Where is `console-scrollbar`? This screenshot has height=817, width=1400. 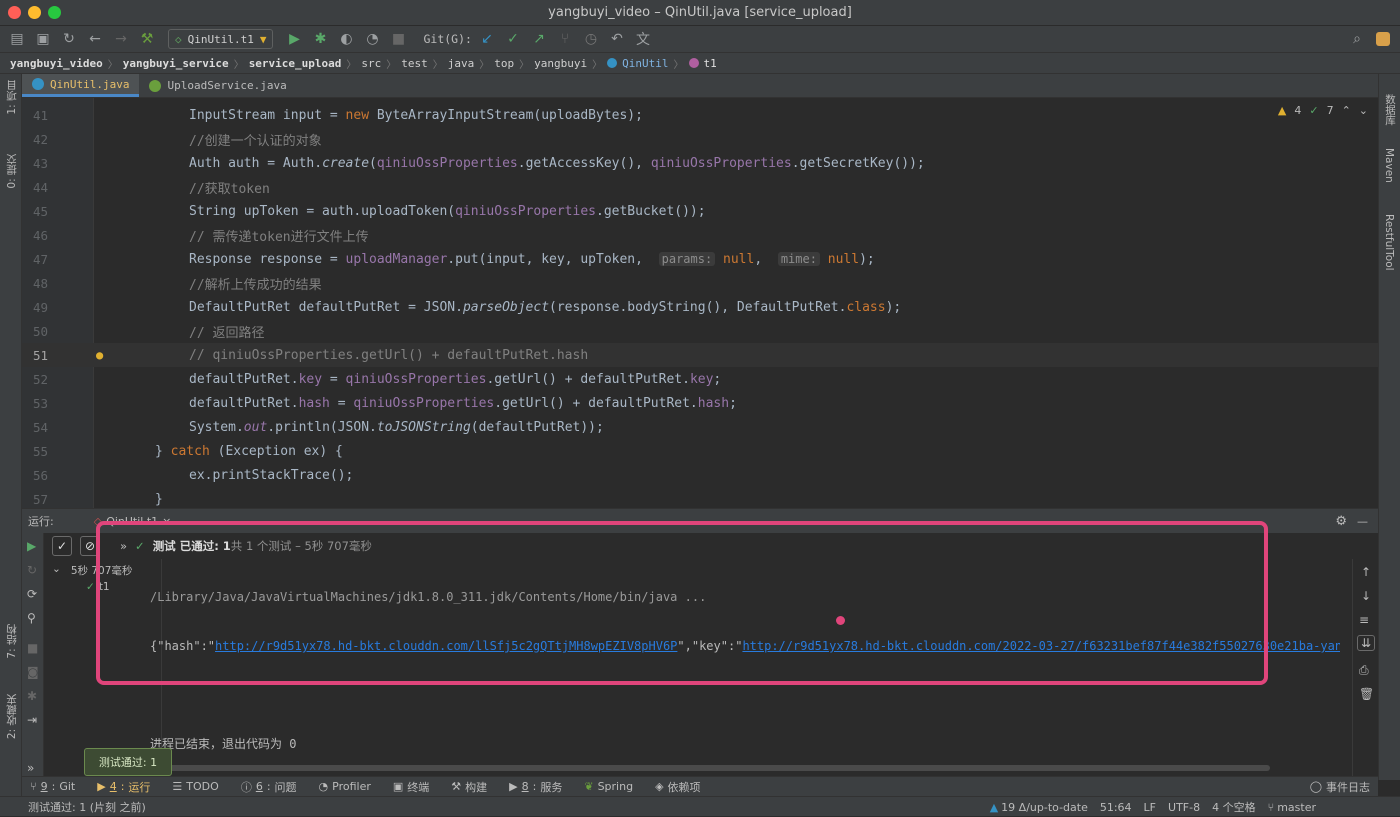 console-scrollbar is located at coordinates (710, 768).